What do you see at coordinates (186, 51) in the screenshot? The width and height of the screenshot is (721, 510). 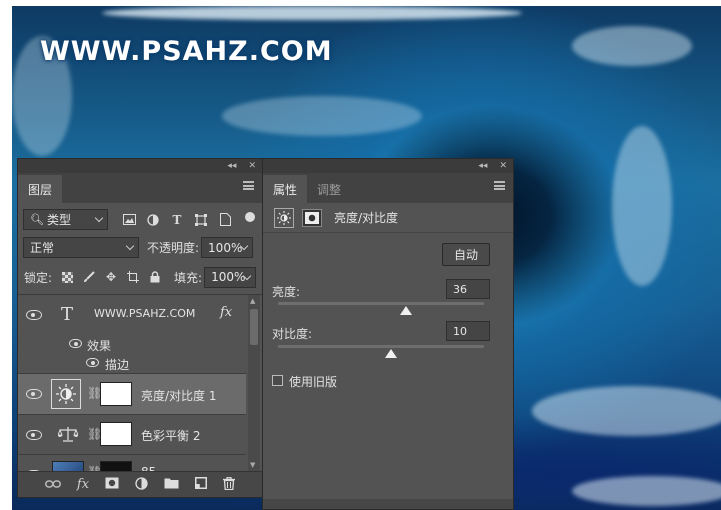 I see `watermark-text: WWW.PSAHZ.COM` at bounding box center [186, 51].